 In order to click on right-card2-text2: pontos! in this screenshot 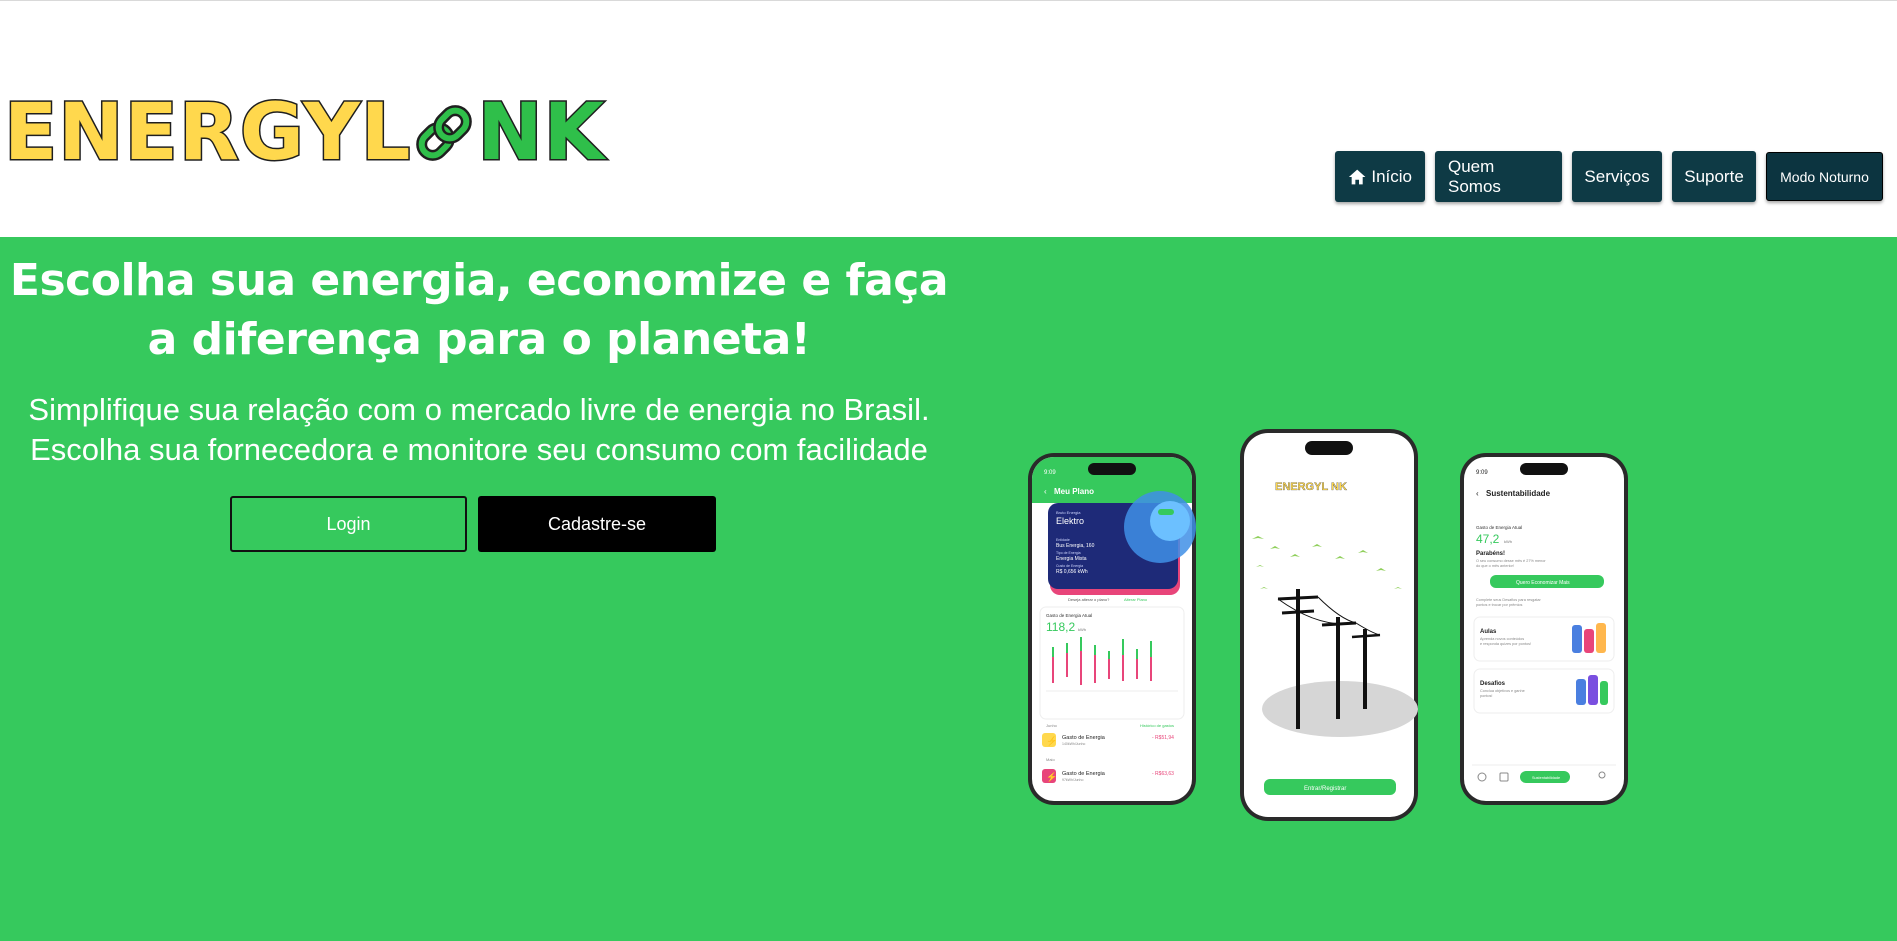, I will do `click(1486, 696)`.